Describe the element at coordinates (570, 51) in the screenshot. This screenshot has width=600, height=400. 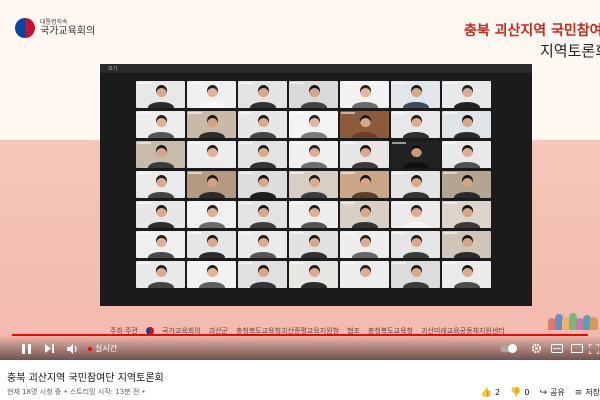
I see `slide-subtitle: 지역토론회` at that location.